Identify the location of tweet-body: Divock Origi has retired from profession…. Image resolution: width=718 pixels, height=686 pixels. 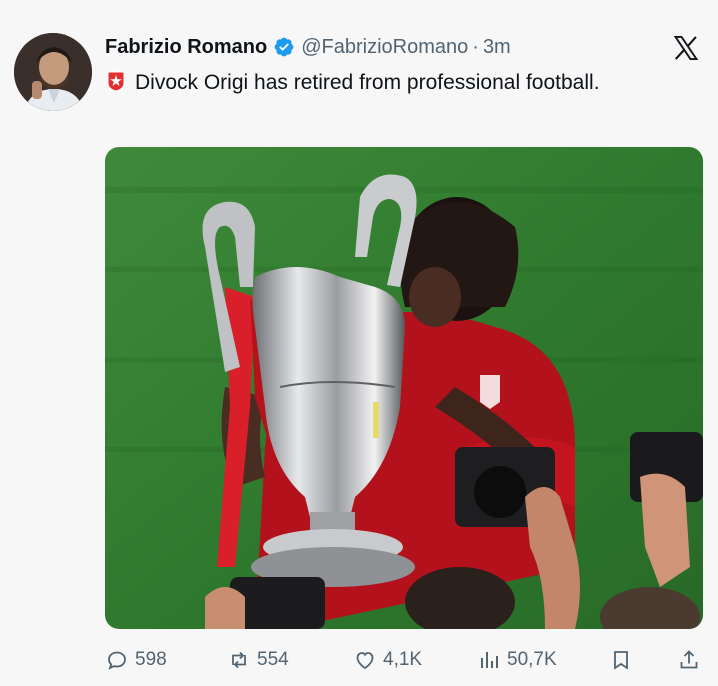
(367, 82).